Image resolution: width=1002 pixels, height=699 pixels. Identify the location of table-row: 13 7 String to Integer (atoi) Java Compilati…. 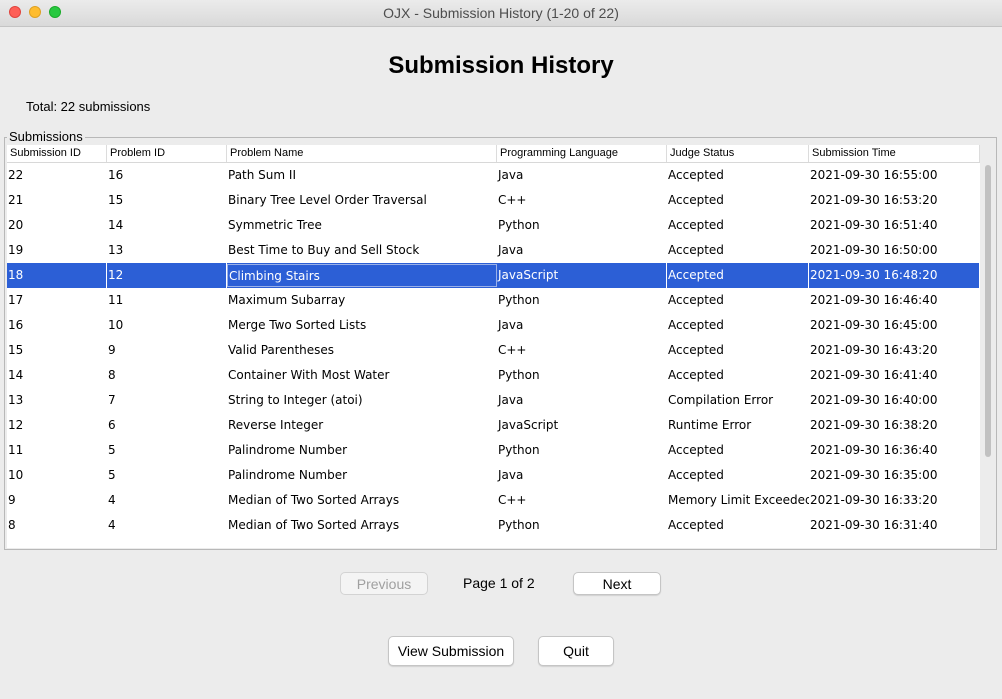
(493, 400).